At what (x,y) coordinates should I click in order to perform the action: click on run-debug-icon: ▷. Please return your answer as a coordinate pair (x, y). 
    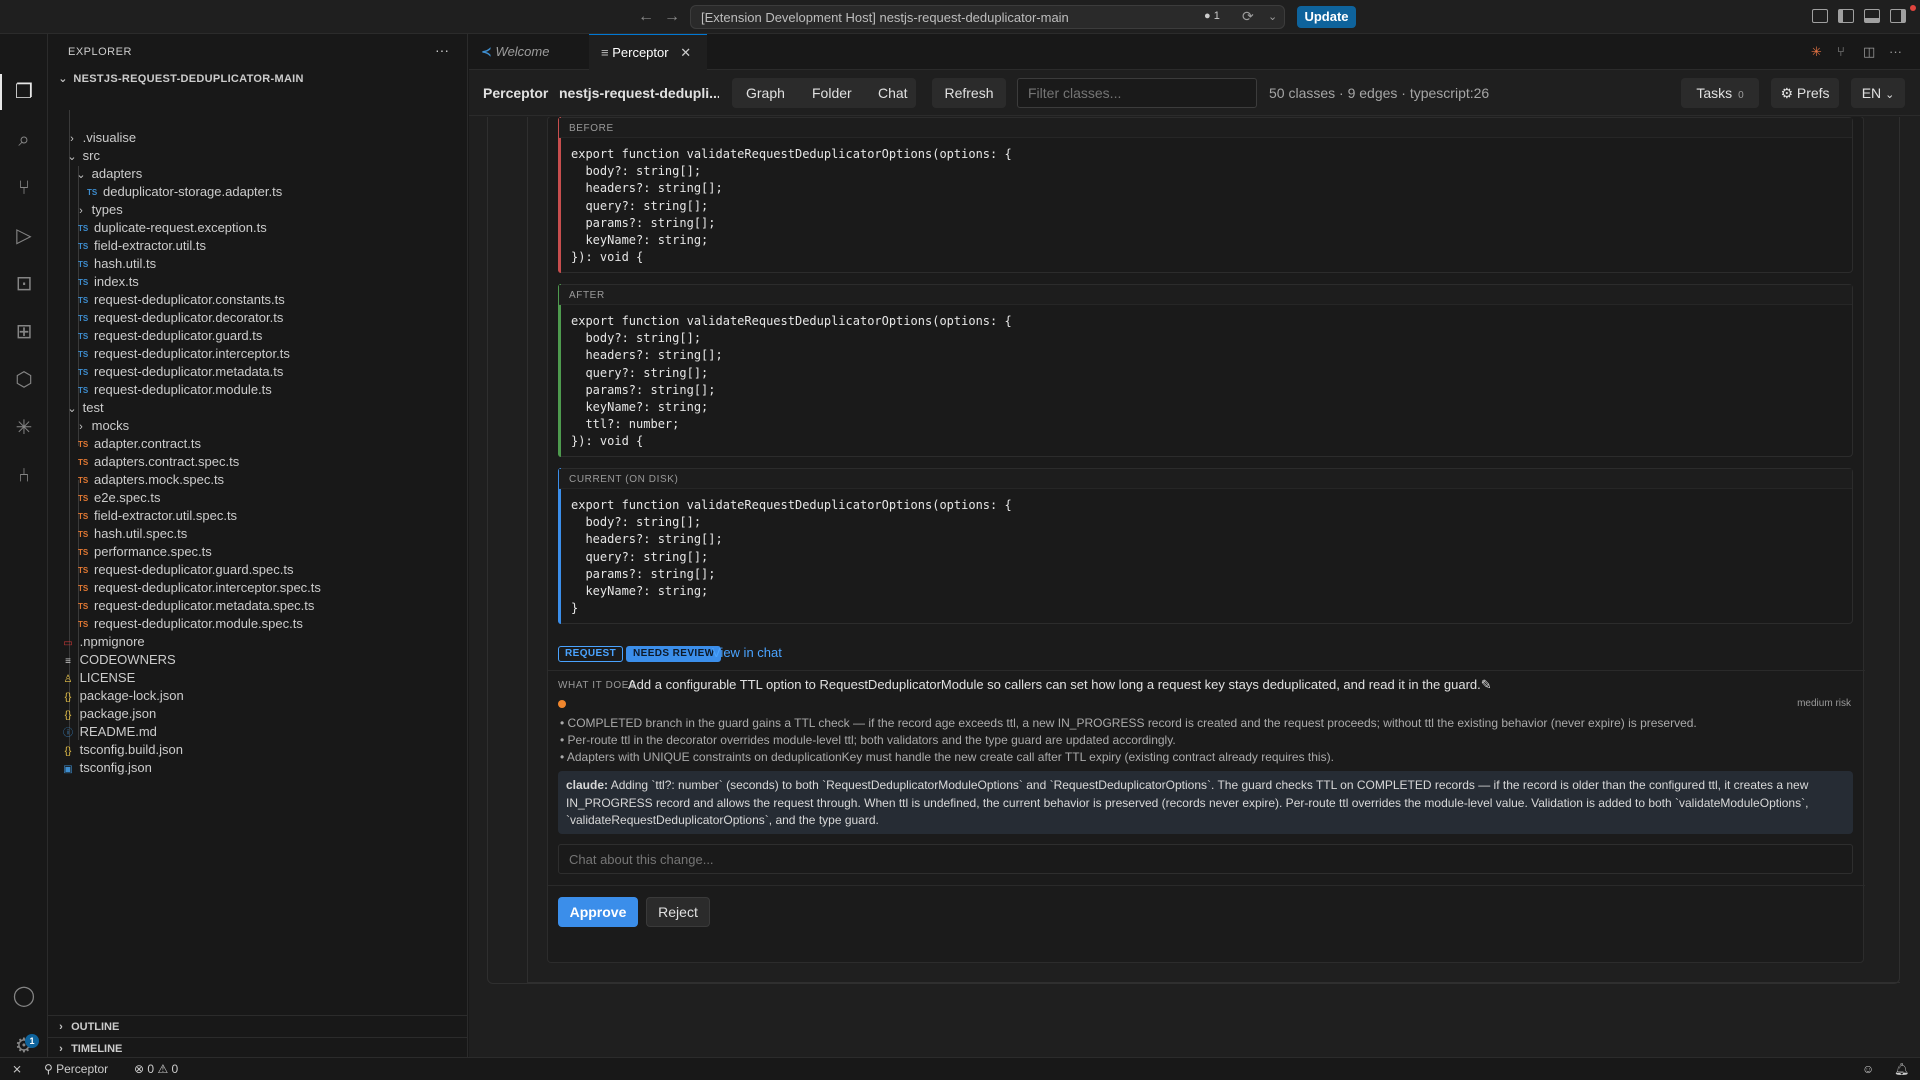
    Looking at the image, I should click on (24, 236).